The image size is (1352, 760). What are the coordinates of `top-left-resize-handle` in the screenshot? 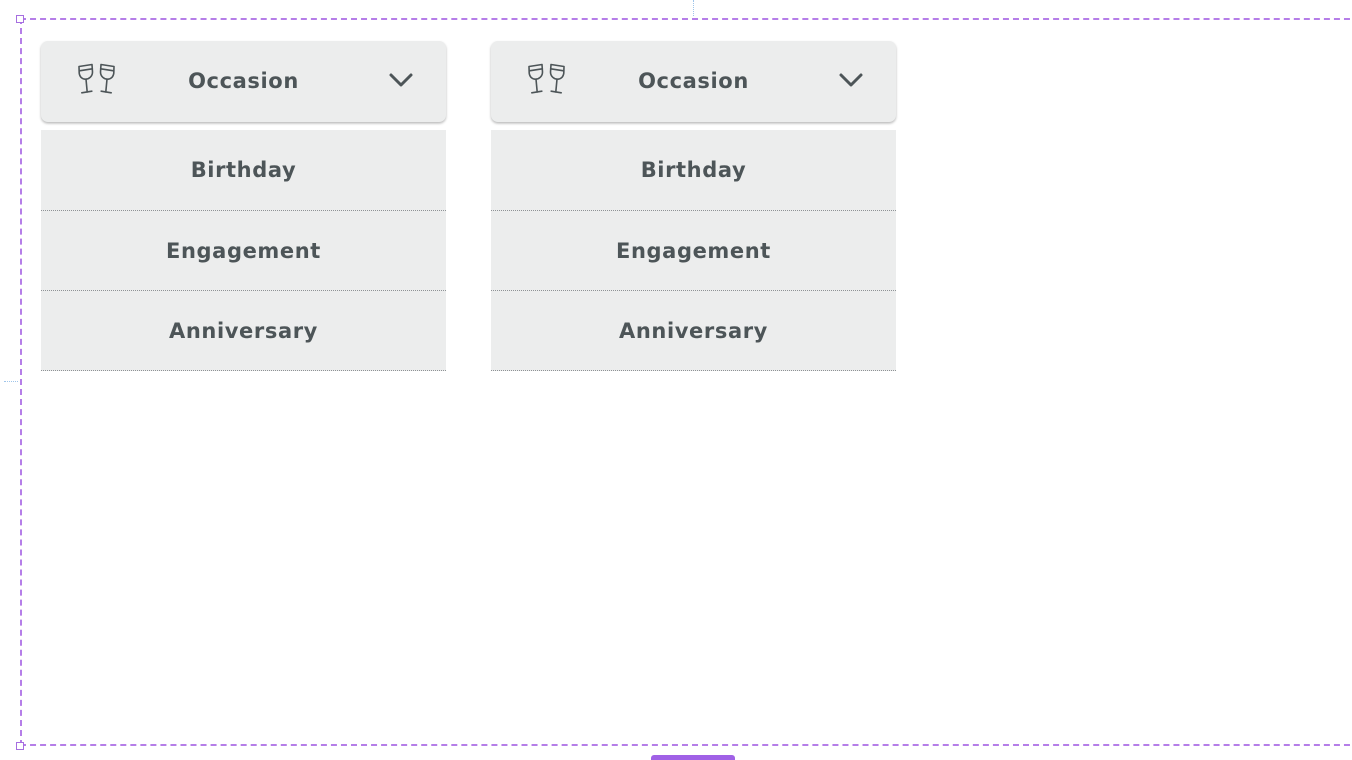 It's located at (20, 19).